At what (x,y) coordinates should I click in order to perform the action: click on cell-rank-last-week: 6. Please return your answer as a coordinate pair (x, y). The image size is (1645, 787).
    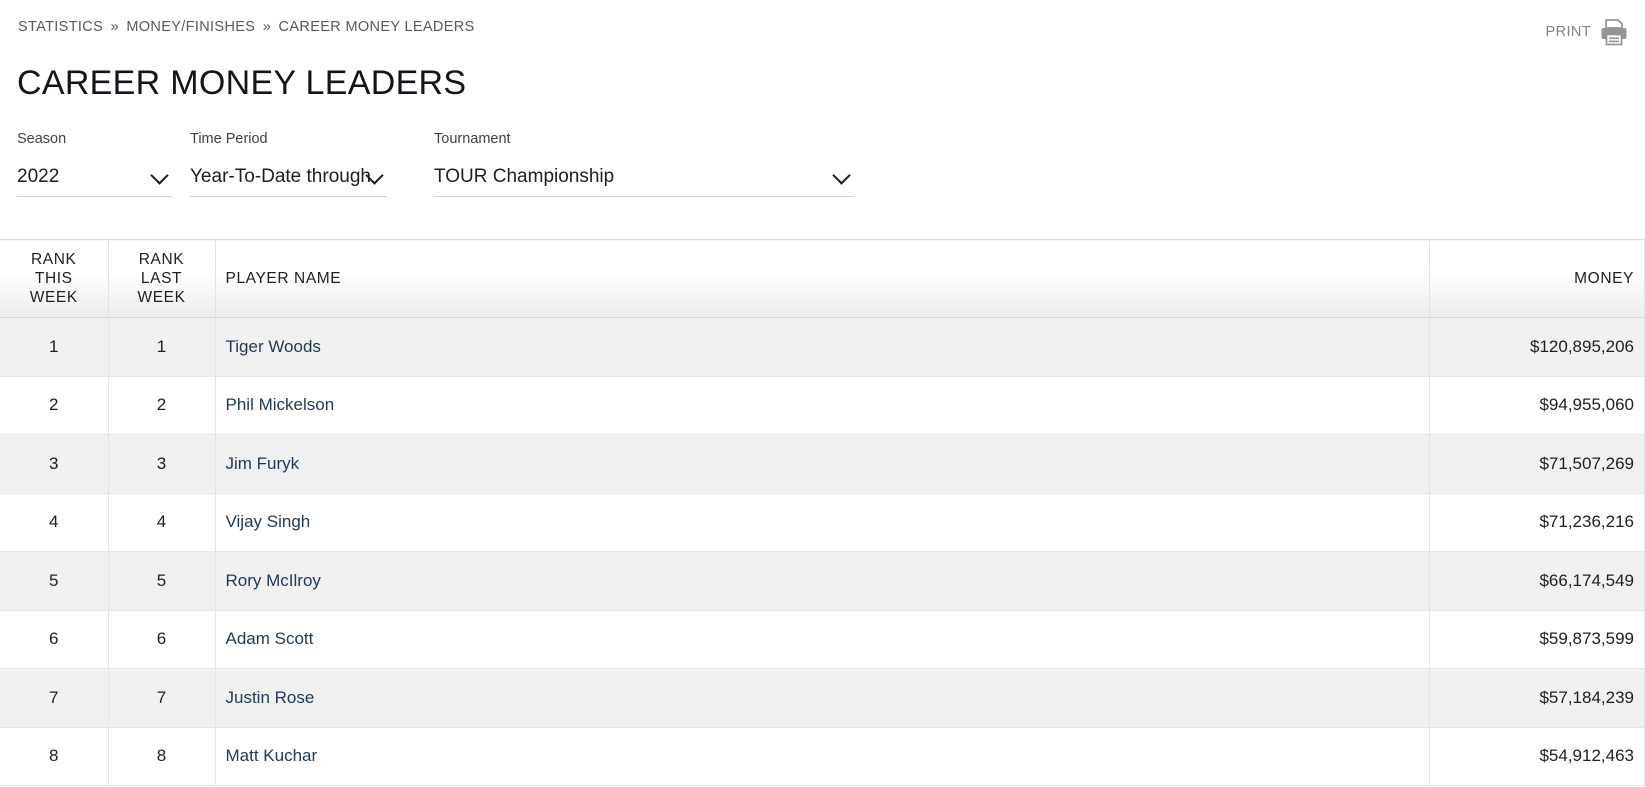
    Looking at the image, I should click on (162, 639).